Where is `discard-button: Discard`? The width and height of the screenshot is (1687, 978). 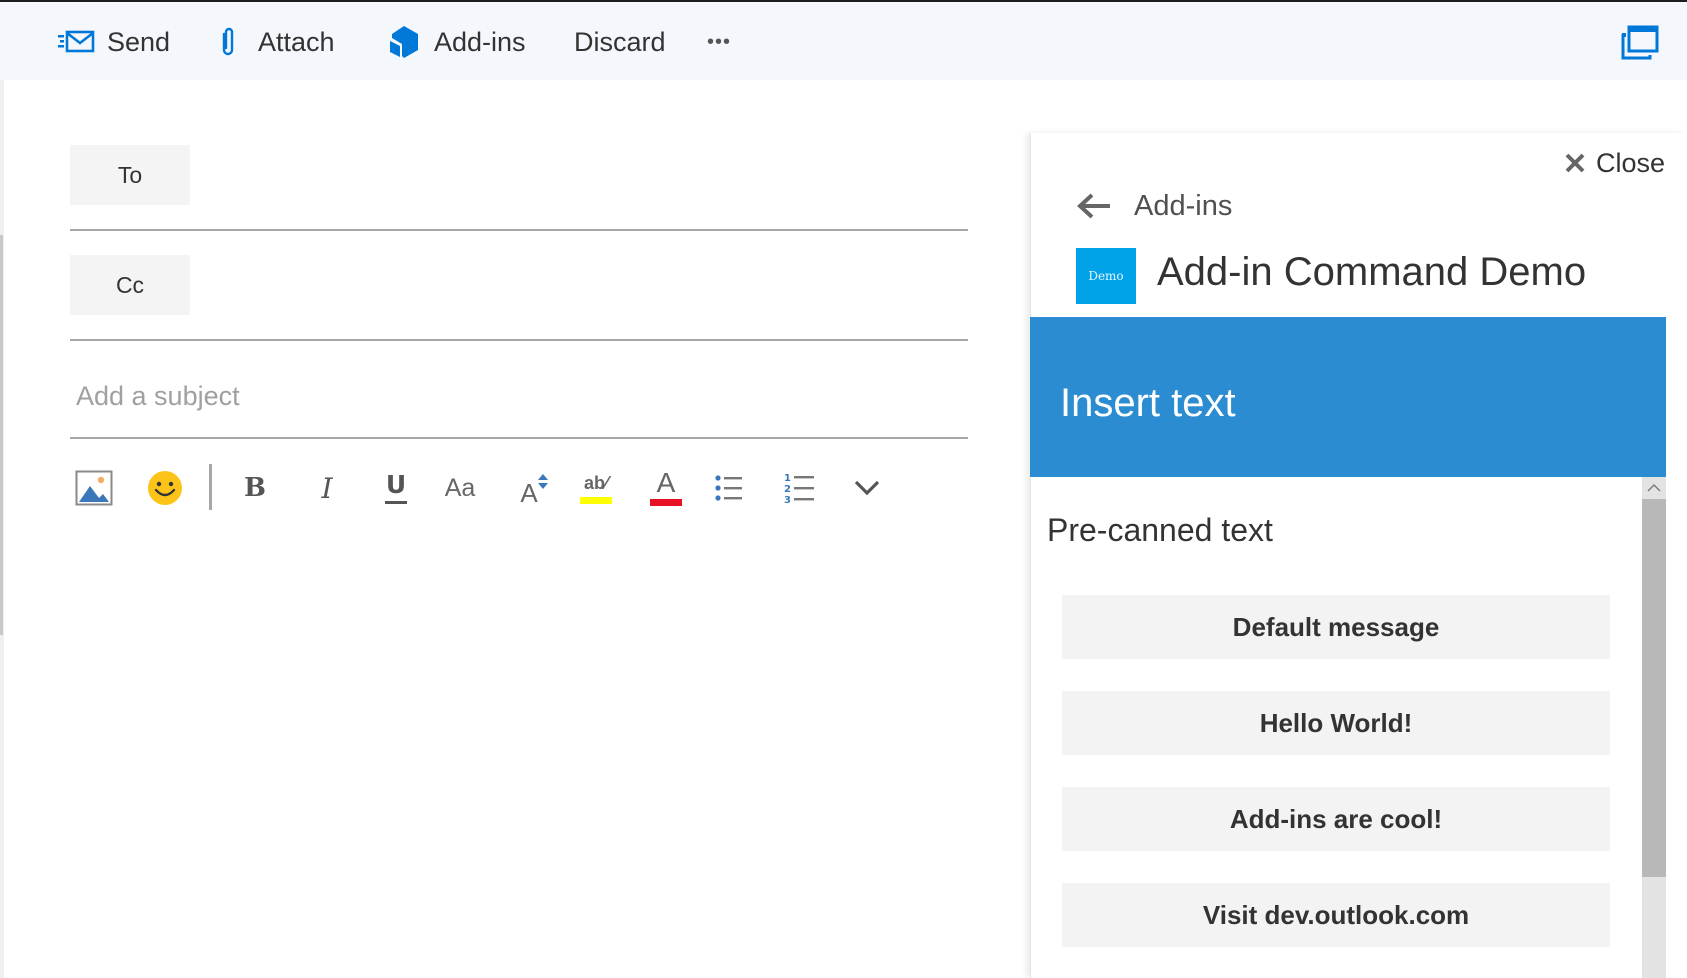 discard-button: Discard is located at coordinates (620, 42).